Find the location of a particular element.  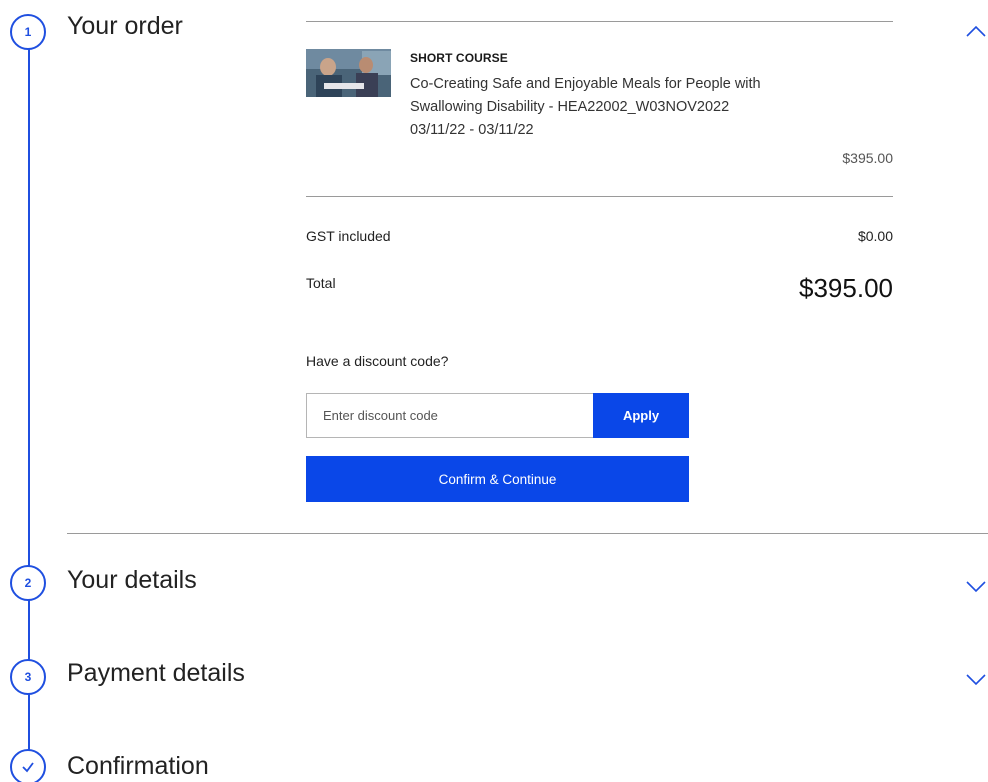

step-title-payment-details: Payment details is located at coordinates (156, 673).